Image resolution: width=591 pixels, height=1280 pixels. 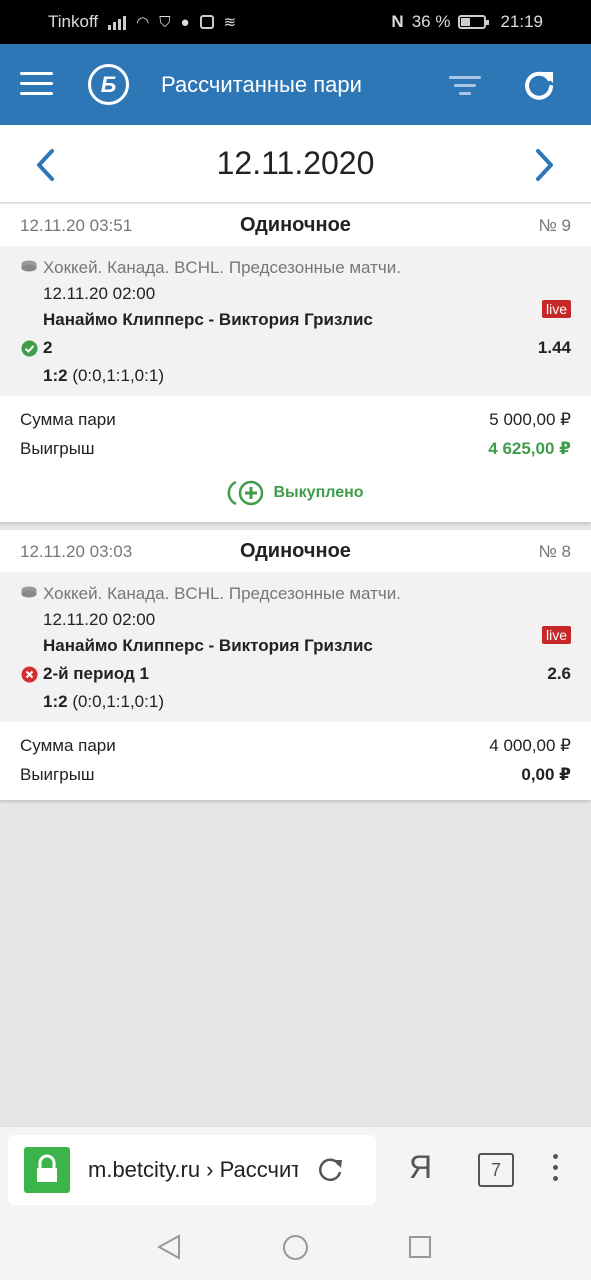 I want to click on signal-icon, so click(x=117, y=22).